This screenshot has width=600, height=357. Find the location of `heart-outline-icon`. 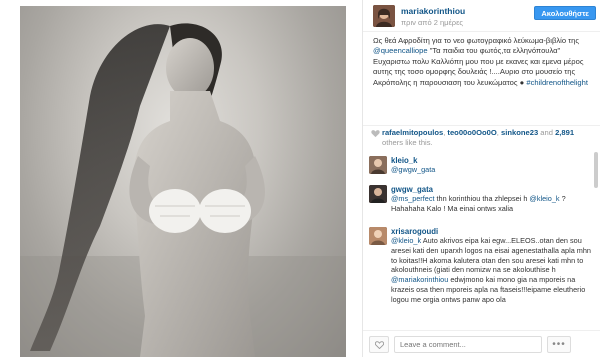

heart-outline-icon is located at coordinates (379, 345).